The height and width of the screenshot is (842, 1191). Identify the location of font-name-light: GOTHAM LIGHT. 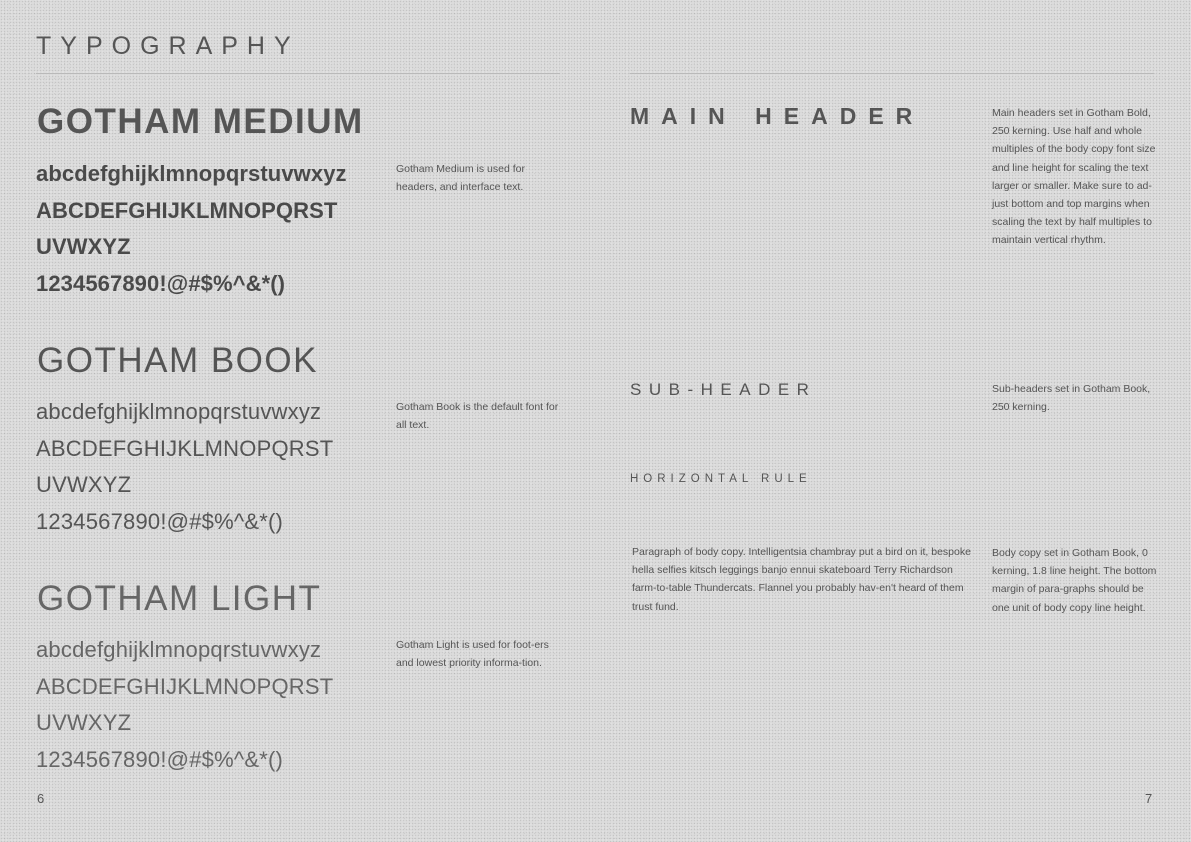
(179, 598).